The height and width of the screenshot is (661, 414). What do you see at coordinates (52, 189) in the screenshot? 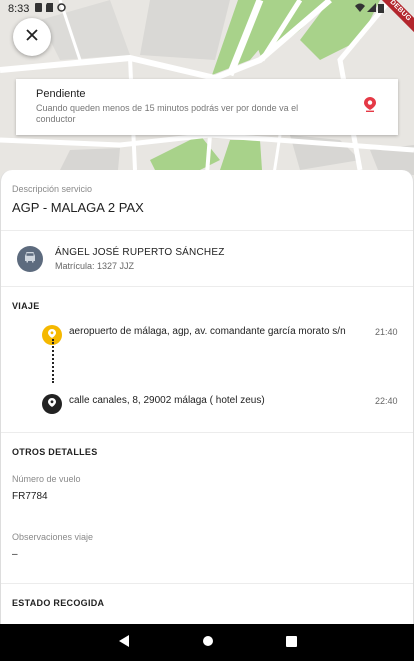
I see `service-label: Descripción servicio` at bounding box center [52, 189].